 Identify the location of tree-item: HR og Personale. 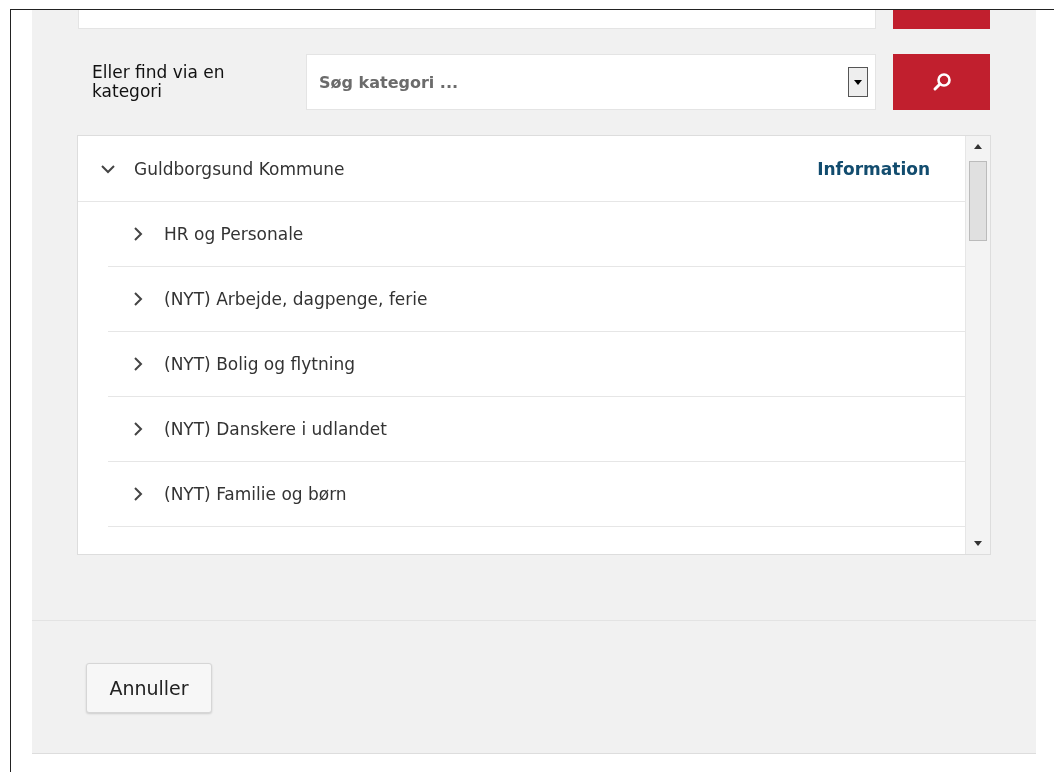
(536, 234).